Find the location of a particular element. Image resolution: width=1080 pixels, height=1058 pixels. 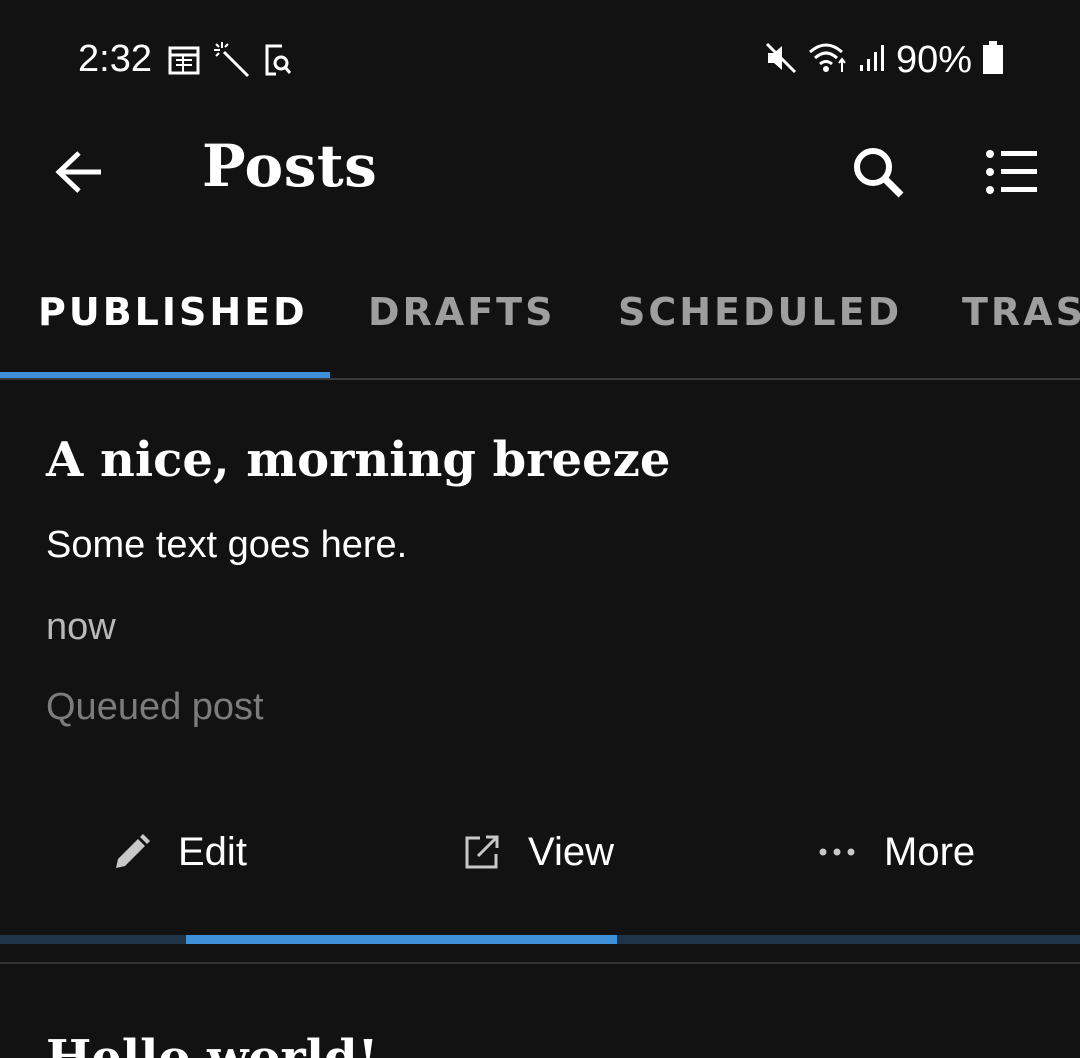

view-button: View is located at coordinates (539, 852).